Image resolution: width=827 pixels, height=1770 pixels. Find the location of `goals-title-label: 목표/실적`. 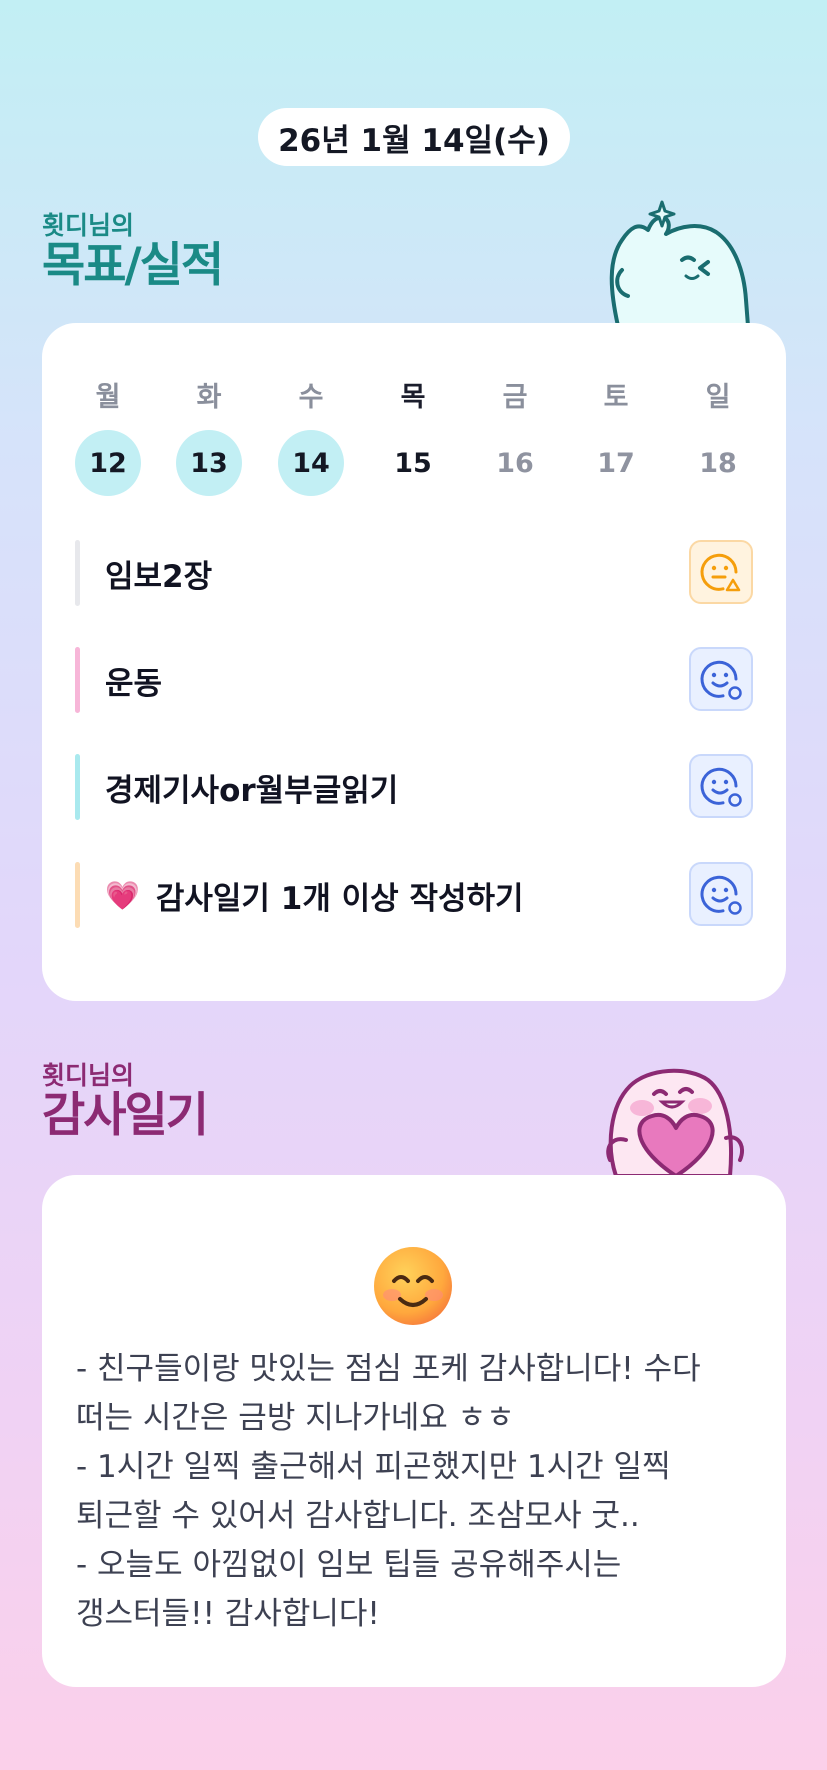

goals-title-label: 목표/실적 is located at coordinates (133, 265).